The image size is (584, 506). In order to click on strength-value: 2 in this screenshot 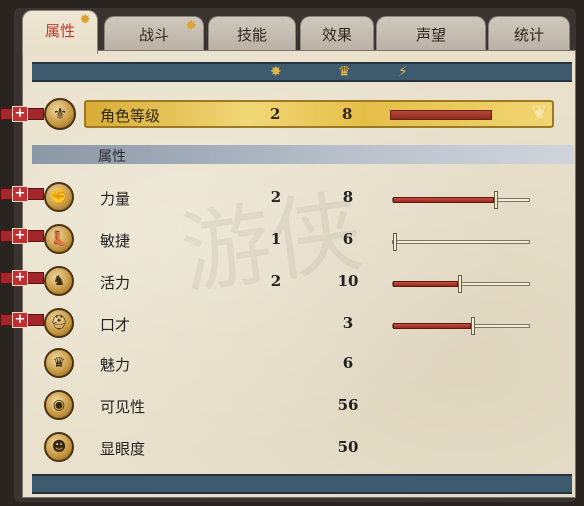, I will do `click(276, 197)`.